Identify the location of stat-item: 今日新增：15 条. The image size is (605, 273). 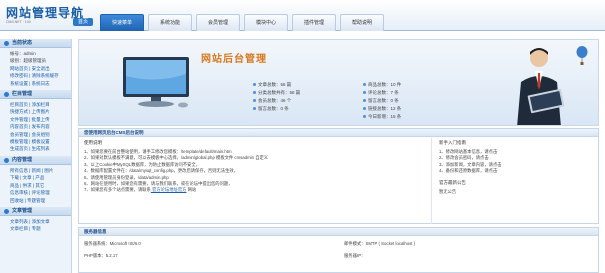
(382, 117).